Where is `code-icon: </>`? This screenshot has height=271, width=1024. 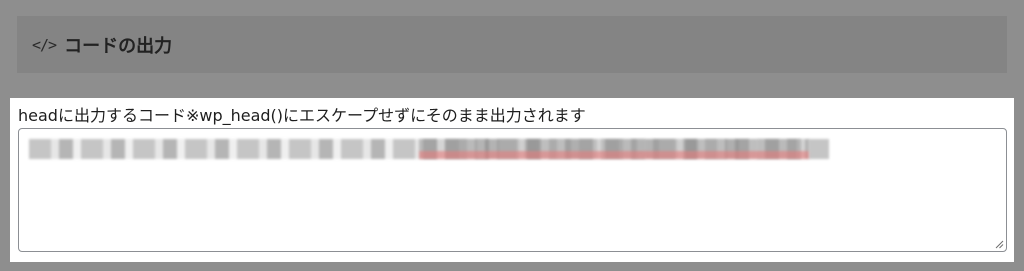 code-icon: </> is located at coordinates (44, 44).